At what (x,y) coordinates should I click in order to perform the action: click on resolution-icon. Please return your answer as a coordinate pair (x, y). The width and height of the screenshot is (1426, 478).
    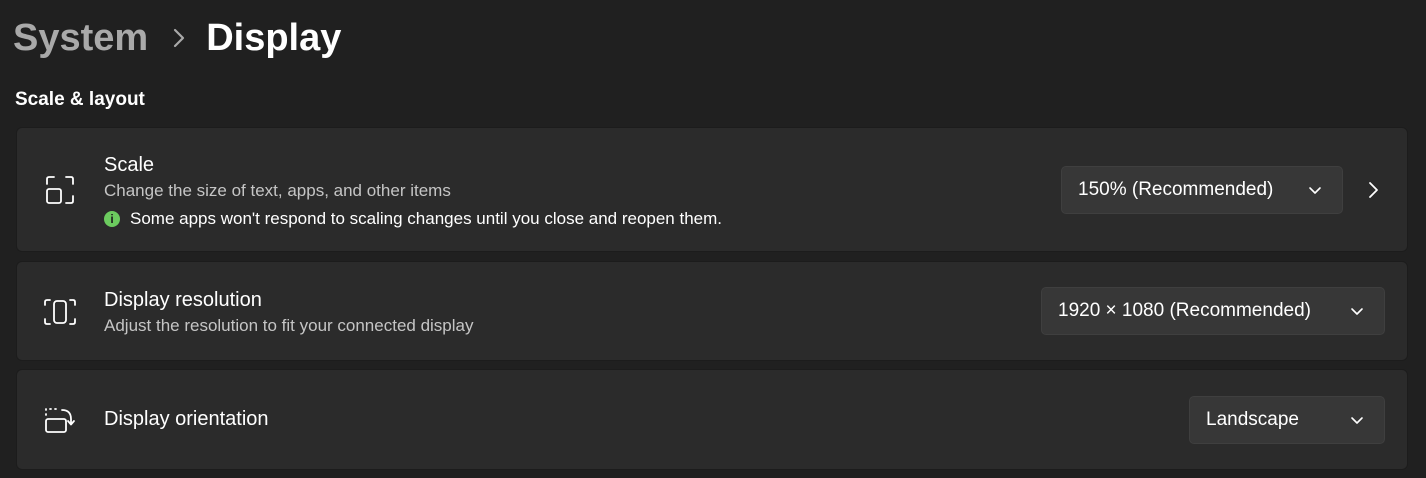
    Looking at the image, I should click on (60, 312).